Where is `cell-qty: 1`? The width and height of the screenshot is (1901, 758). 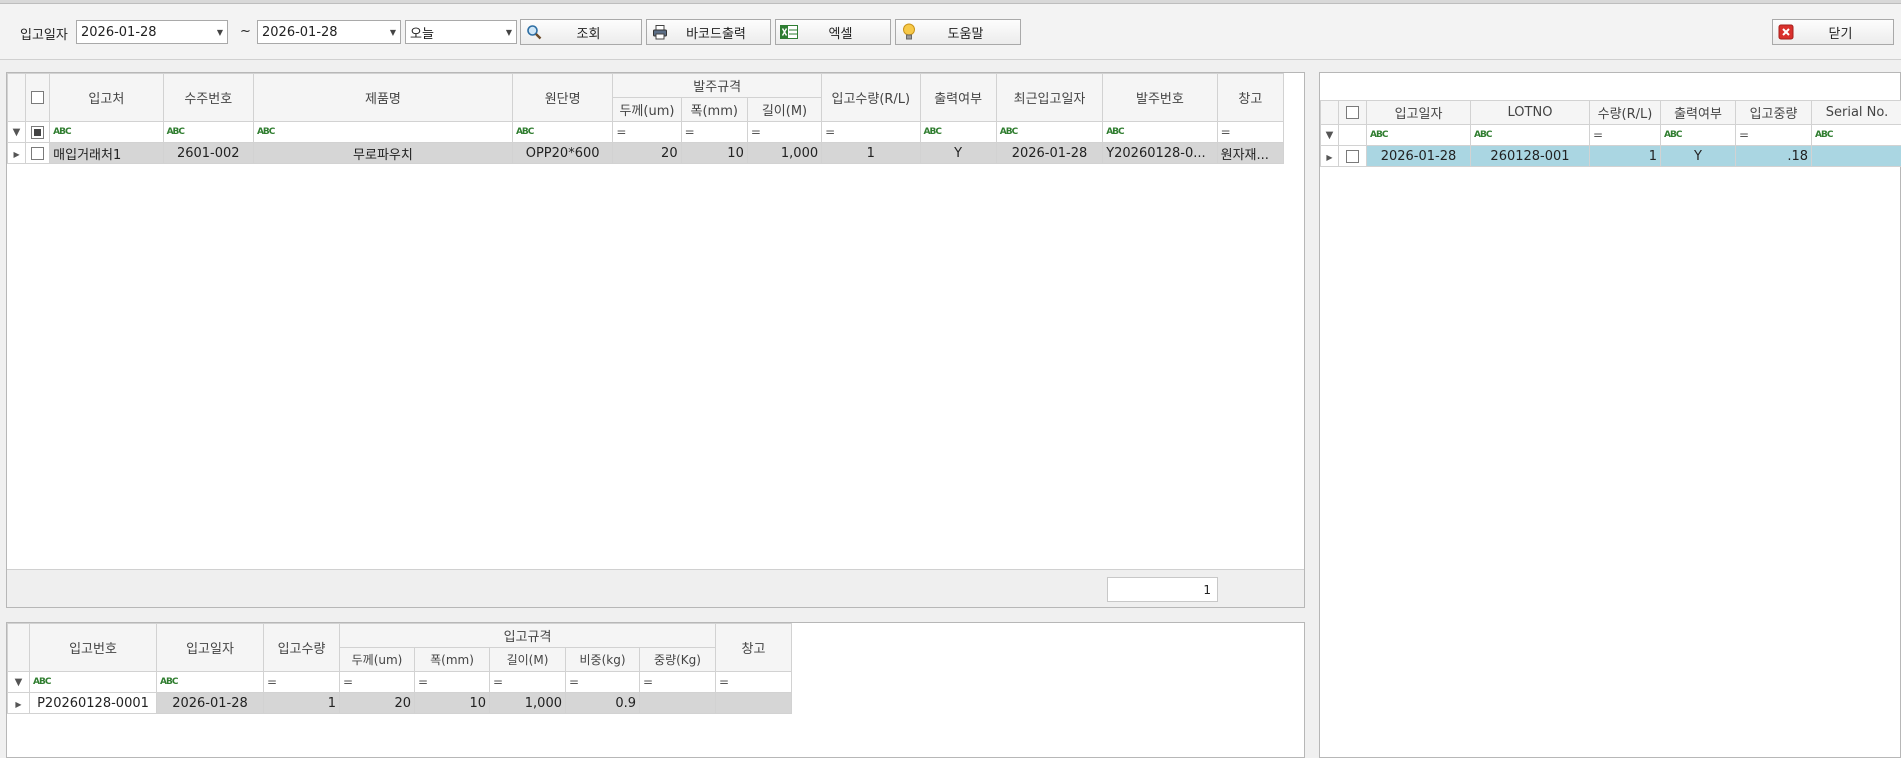 cell-qty: 1 is located at coordinates (1625, 156).